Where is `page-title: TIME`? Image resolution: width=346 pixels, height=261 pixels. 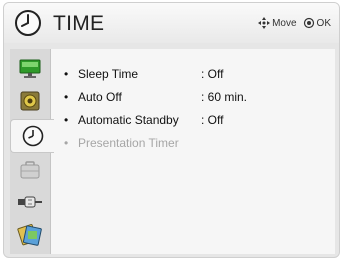 page-title: TIME is located at coordinates (79, 23).